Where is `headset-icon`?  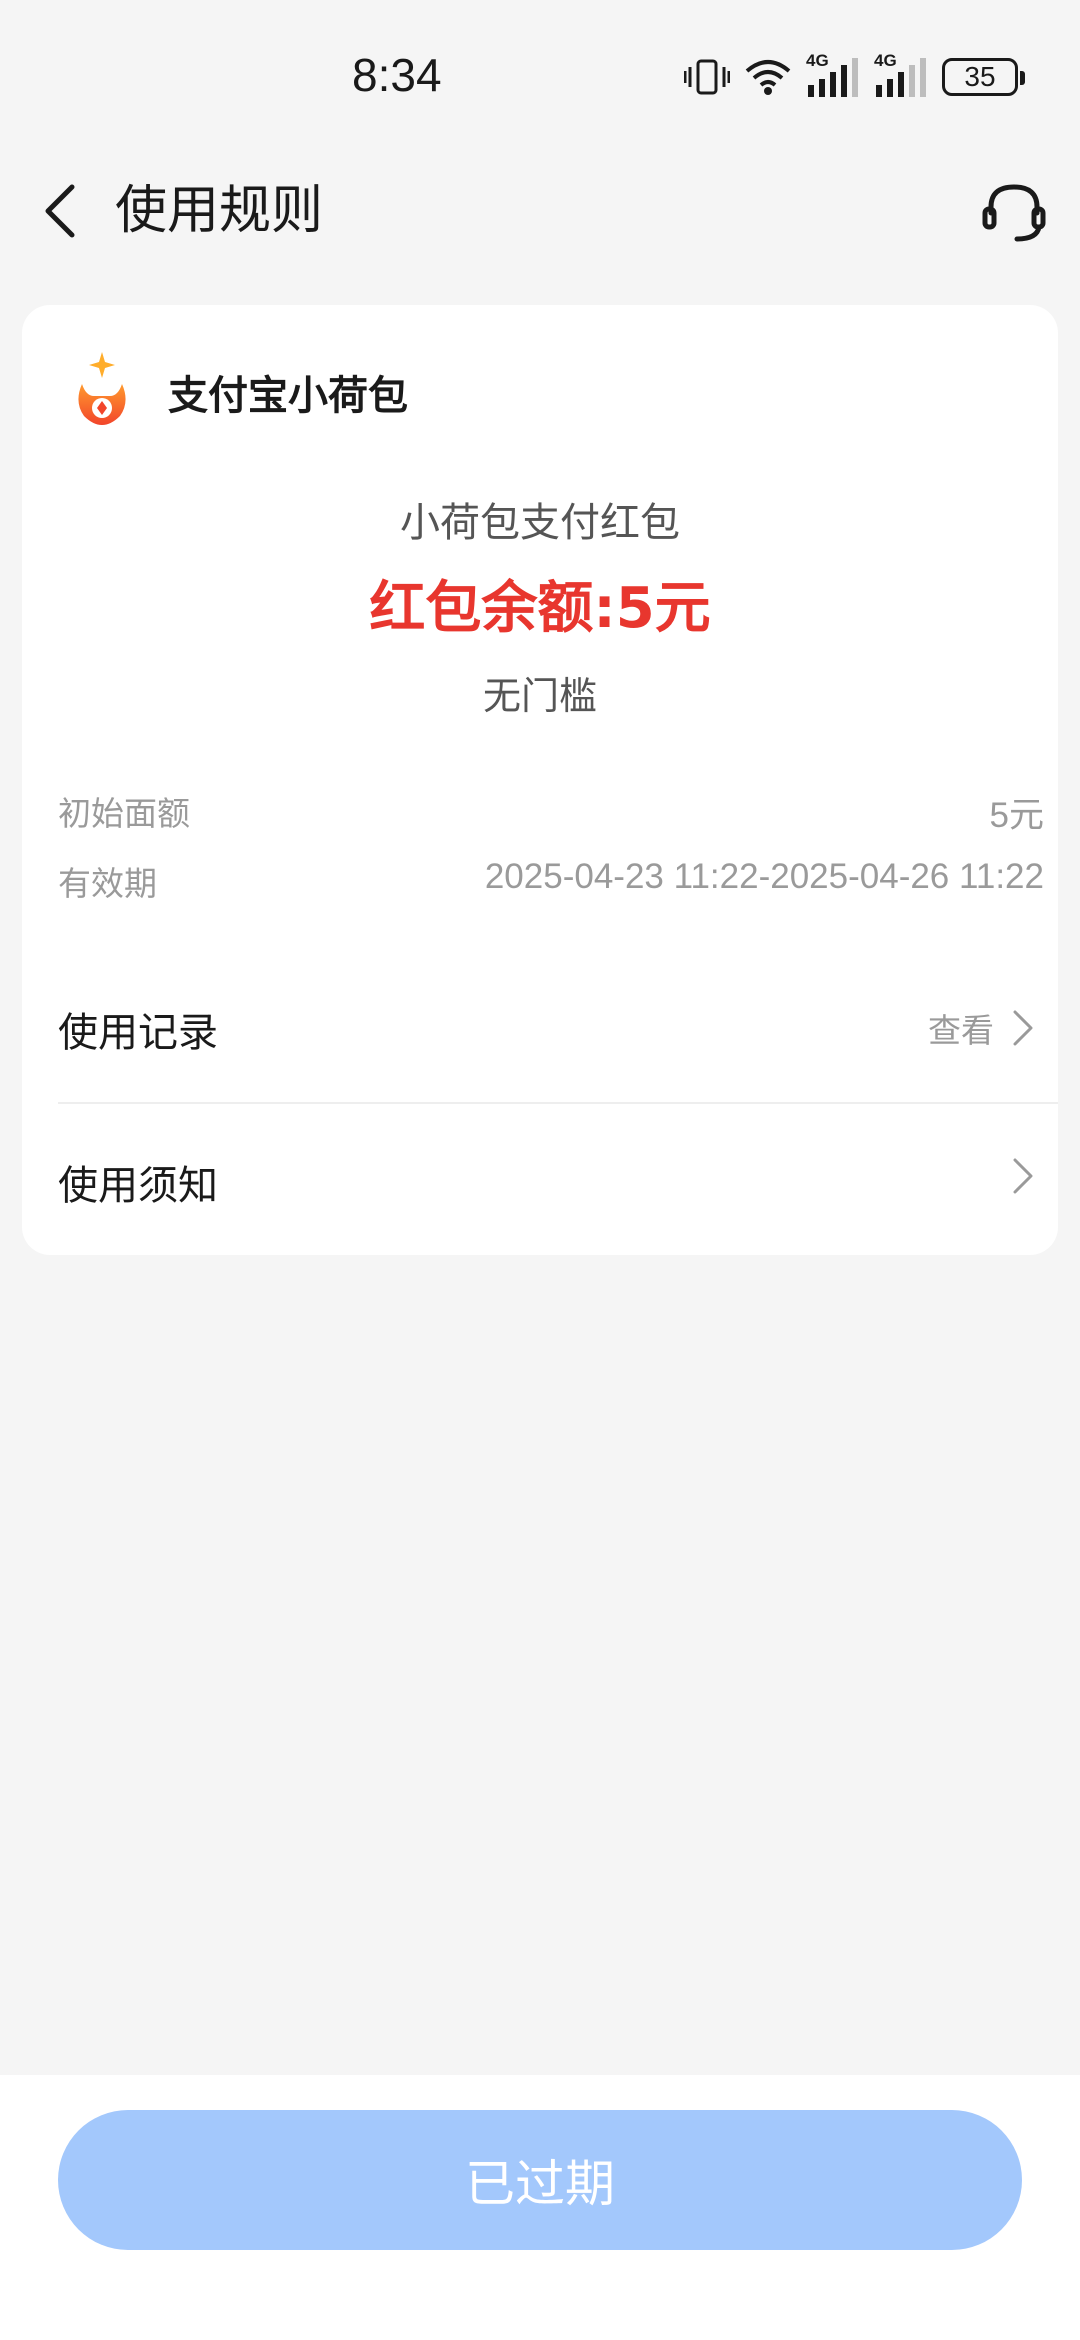 headset-icon is located at coordinates (1014, 213).